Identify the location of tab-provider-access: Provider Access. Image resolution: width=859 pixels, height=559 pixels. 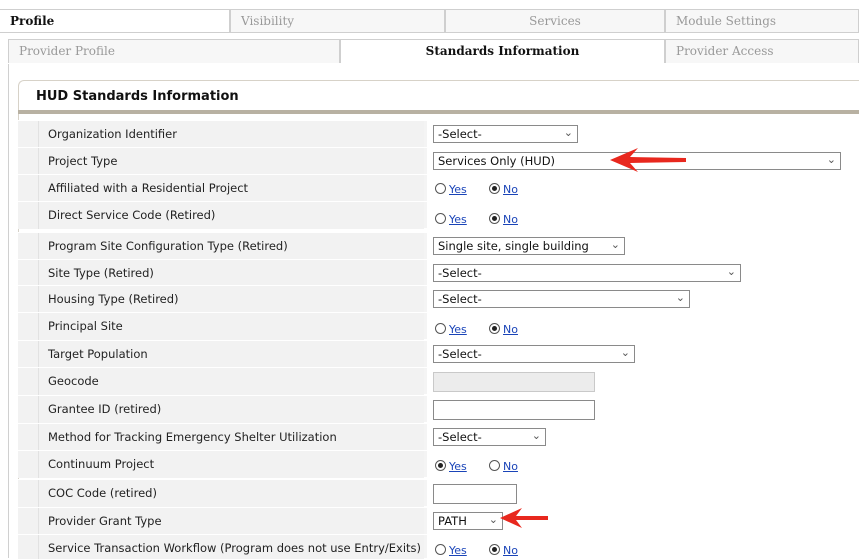
(762, 51).